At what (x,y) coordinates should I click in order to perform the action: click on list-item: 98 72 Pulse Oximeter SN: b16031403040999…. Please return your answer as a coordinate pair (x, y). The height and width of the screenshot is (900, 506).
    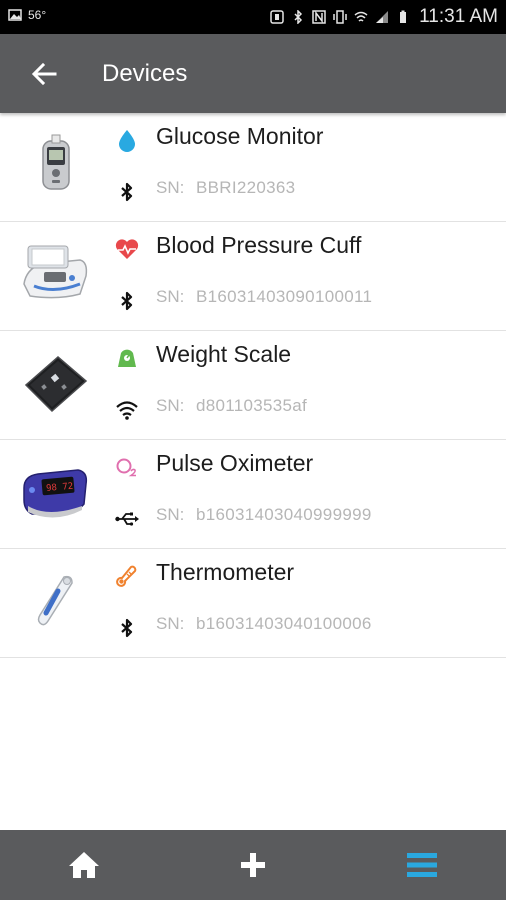
    Looking at the image, I should click on (253, 494).